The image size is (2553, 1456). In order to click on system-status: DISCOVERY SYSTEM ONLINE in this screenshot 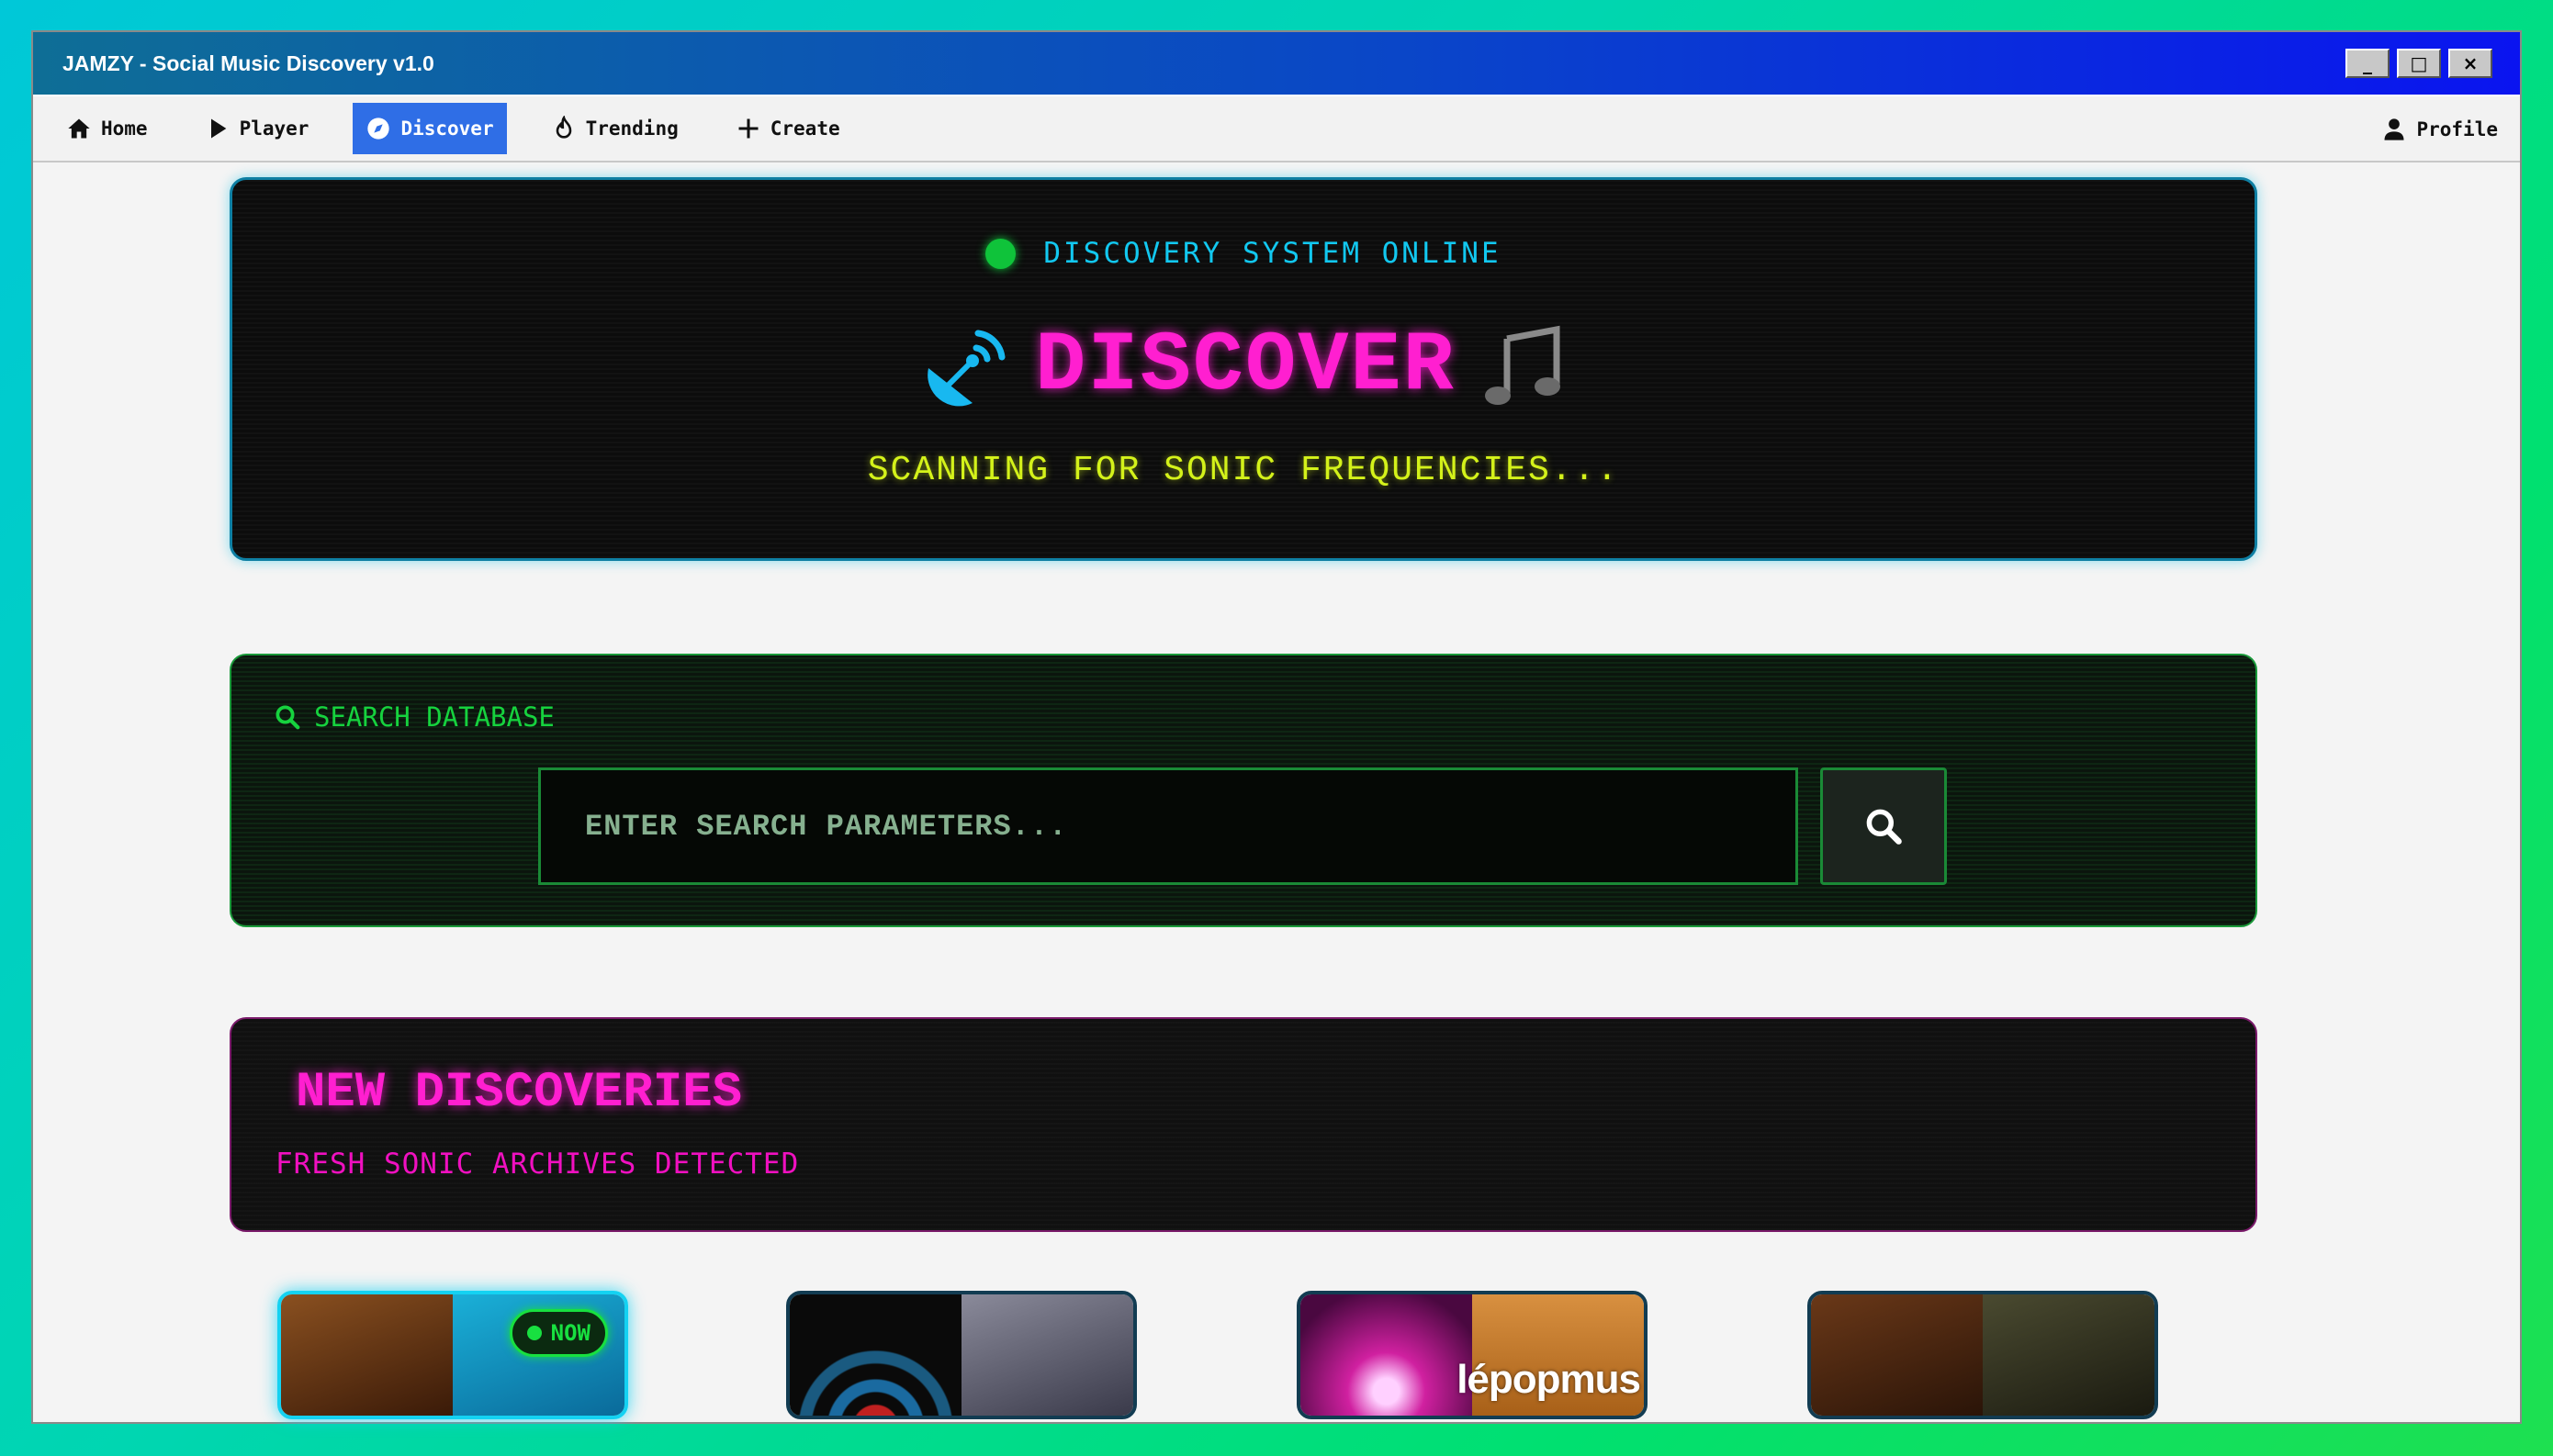, I will do `click(1243, 253)`.